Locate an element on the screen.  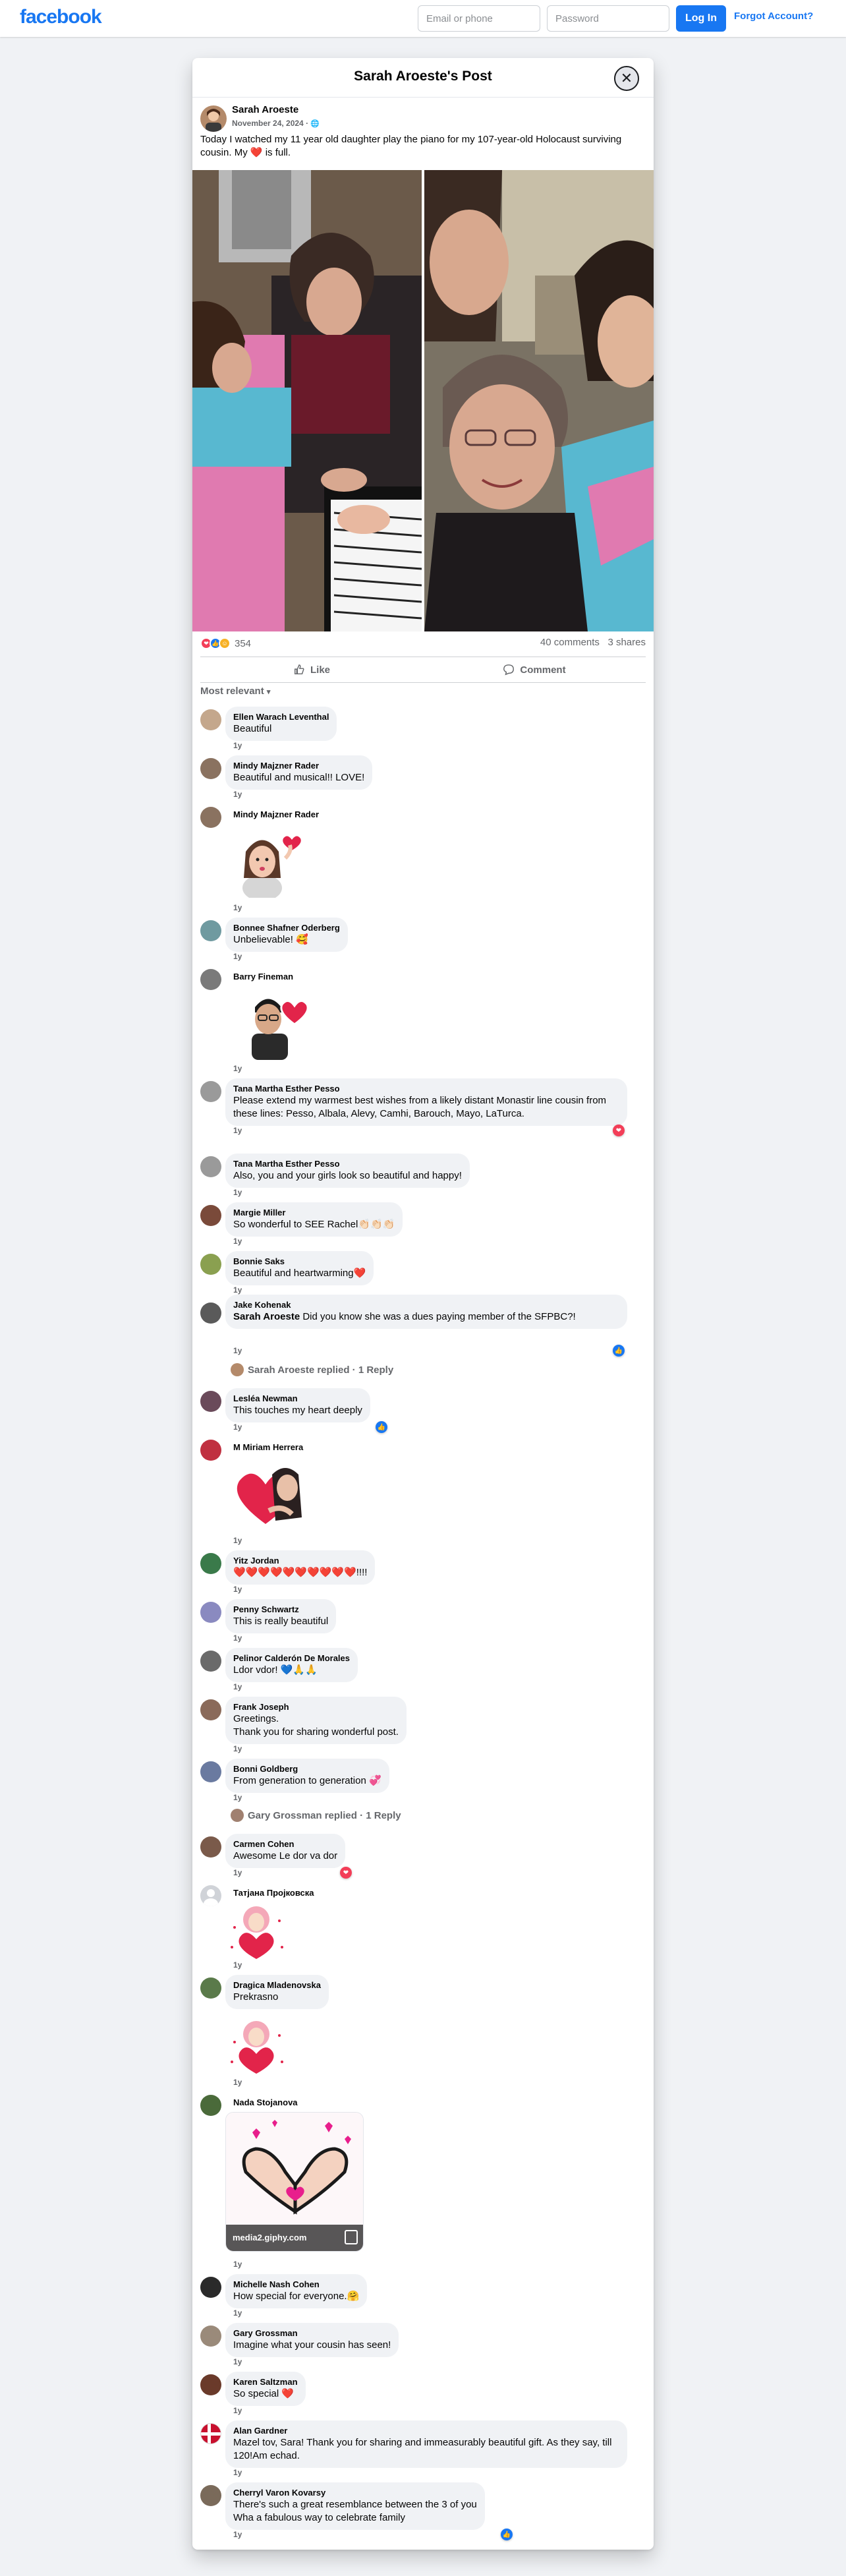
view-replies-link: Sarah Aroeste replied · 1 Reply is located at coordinates (312, 1369).